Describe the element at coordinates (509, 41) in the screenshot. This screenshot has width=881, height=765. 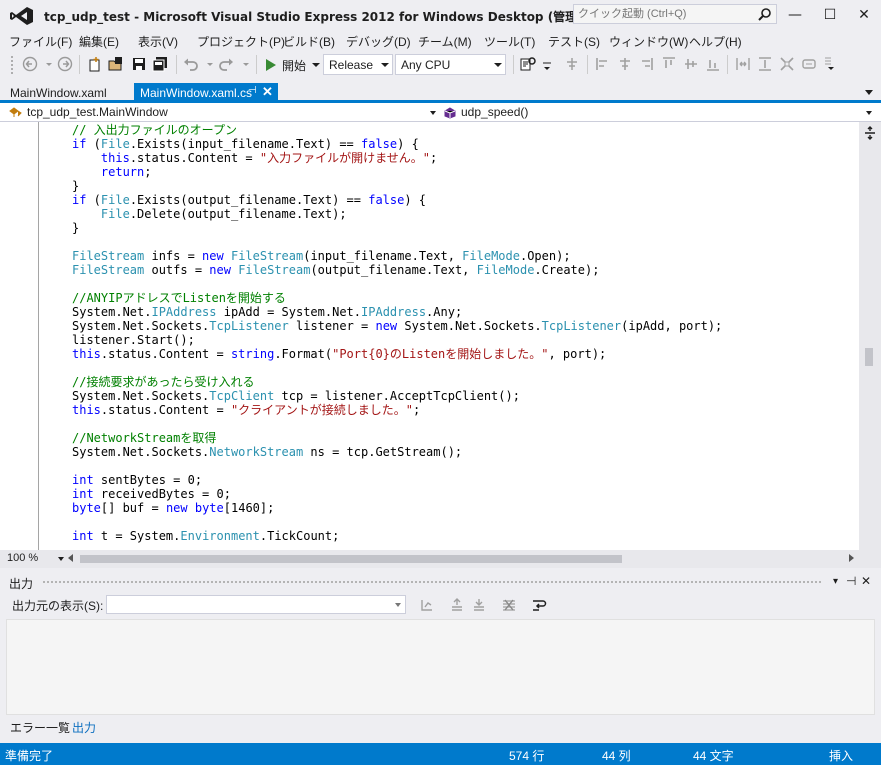
I see `menu-tools: ツール(T)` at that location.